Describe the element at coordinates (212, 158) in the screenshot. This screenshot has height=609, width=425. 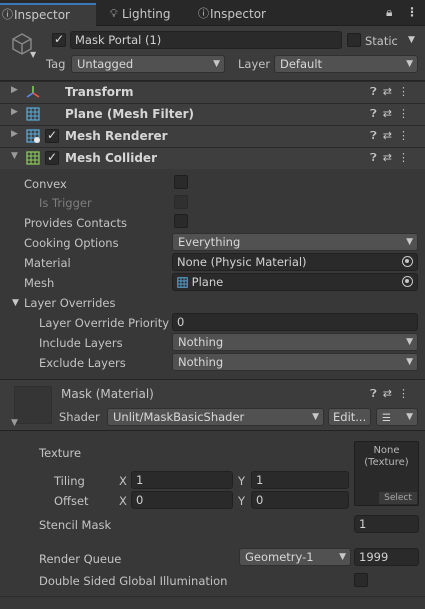
I see `component-mesh-collider: ▼ Mesh Collider ❓︎⇄⋮` at that location.